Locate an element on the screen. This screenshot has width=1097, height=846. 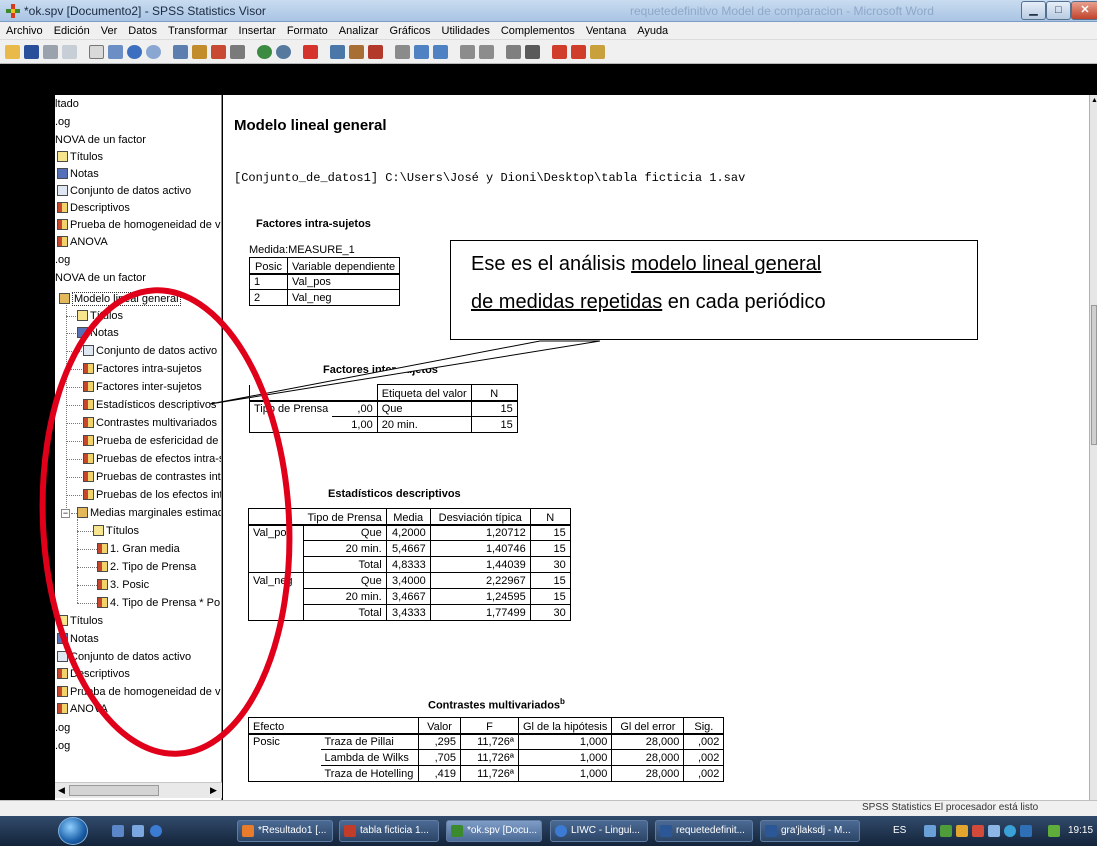
designate-window-icon is located at coordinates (356, 51).